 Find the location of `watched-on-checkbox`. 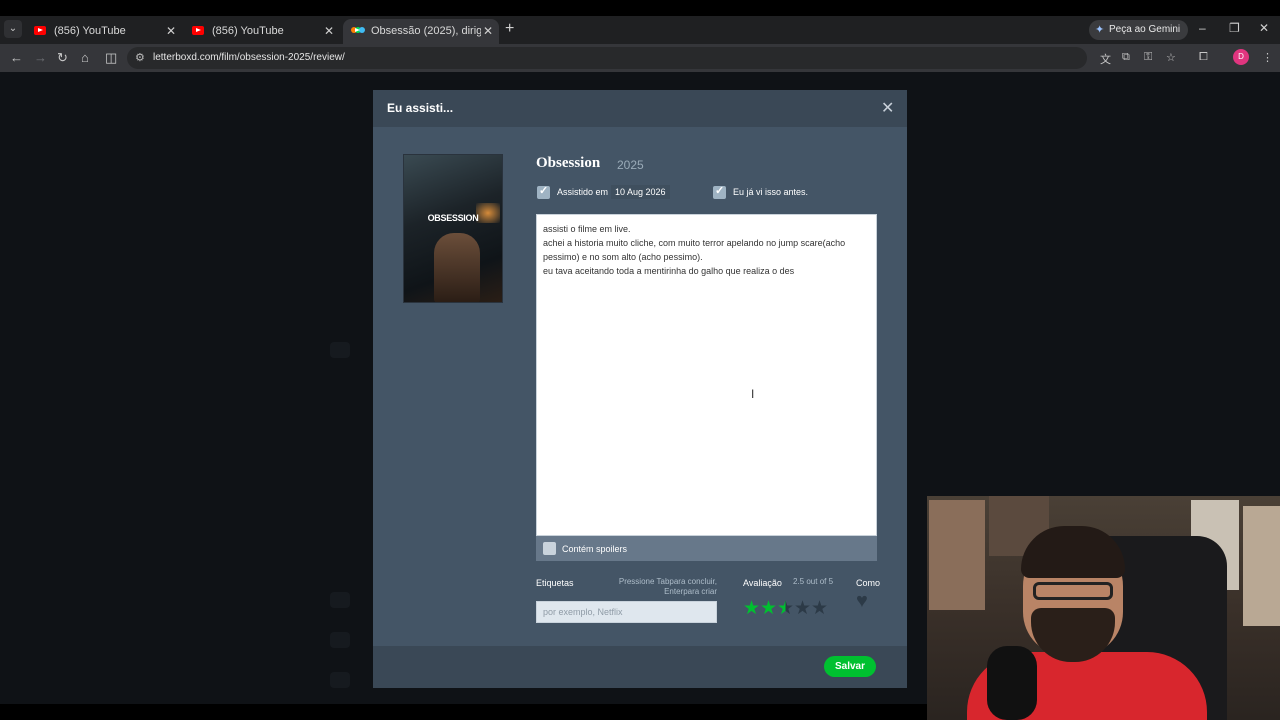

watched-on-checkbox is located at coordinates (543, 191).